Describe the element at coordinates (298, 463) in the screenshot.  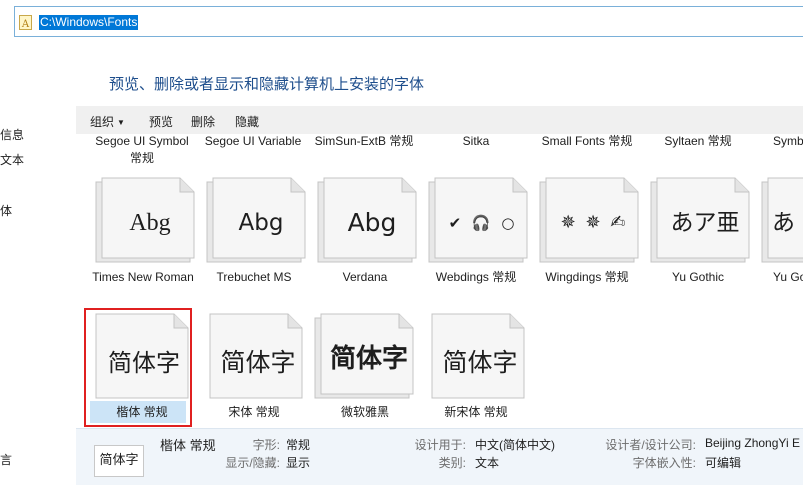
I see `show-hide-value: 显示` at that location.